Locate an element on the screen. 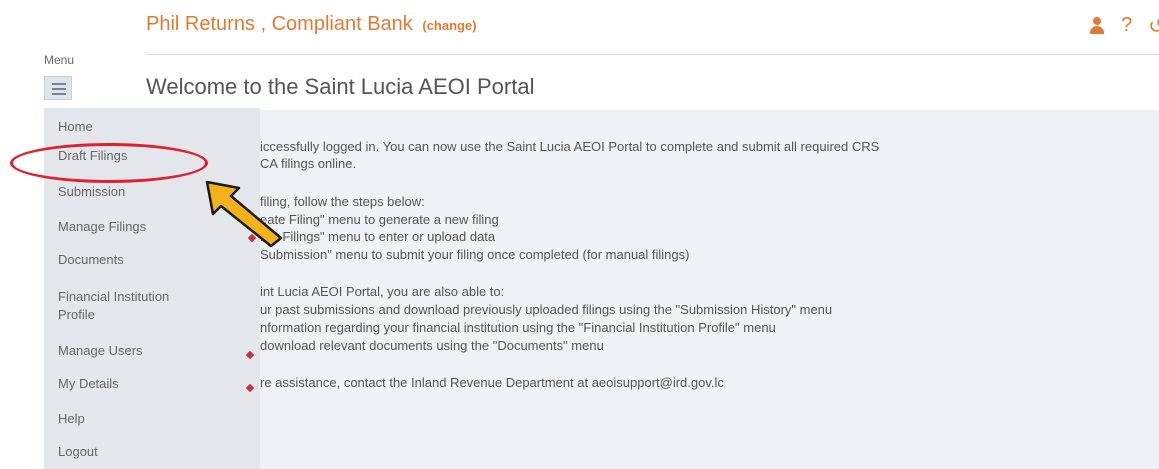 Image resolution: width=1159 pixels, height=469 pixels. sidebar-item-documents: Documents is located at coordinates (91, 260).